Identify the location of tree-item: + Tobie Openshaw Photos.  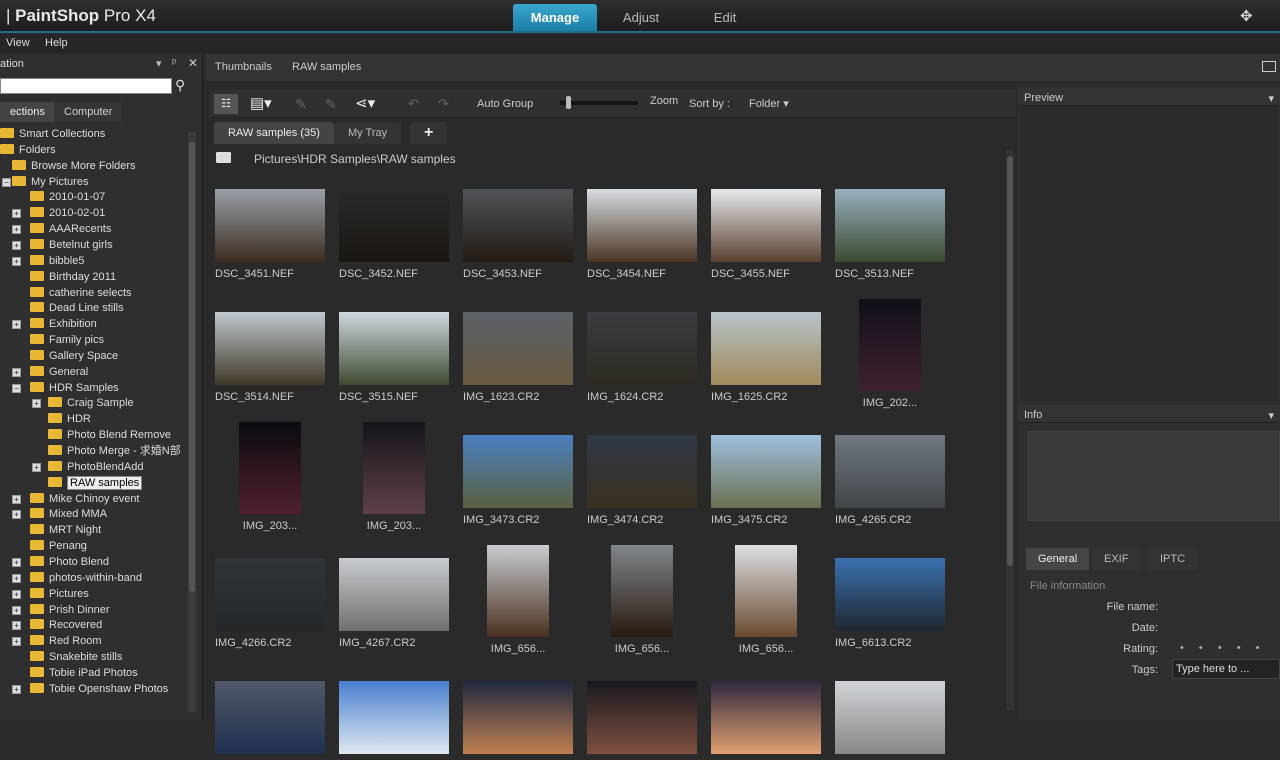
(90, 689).